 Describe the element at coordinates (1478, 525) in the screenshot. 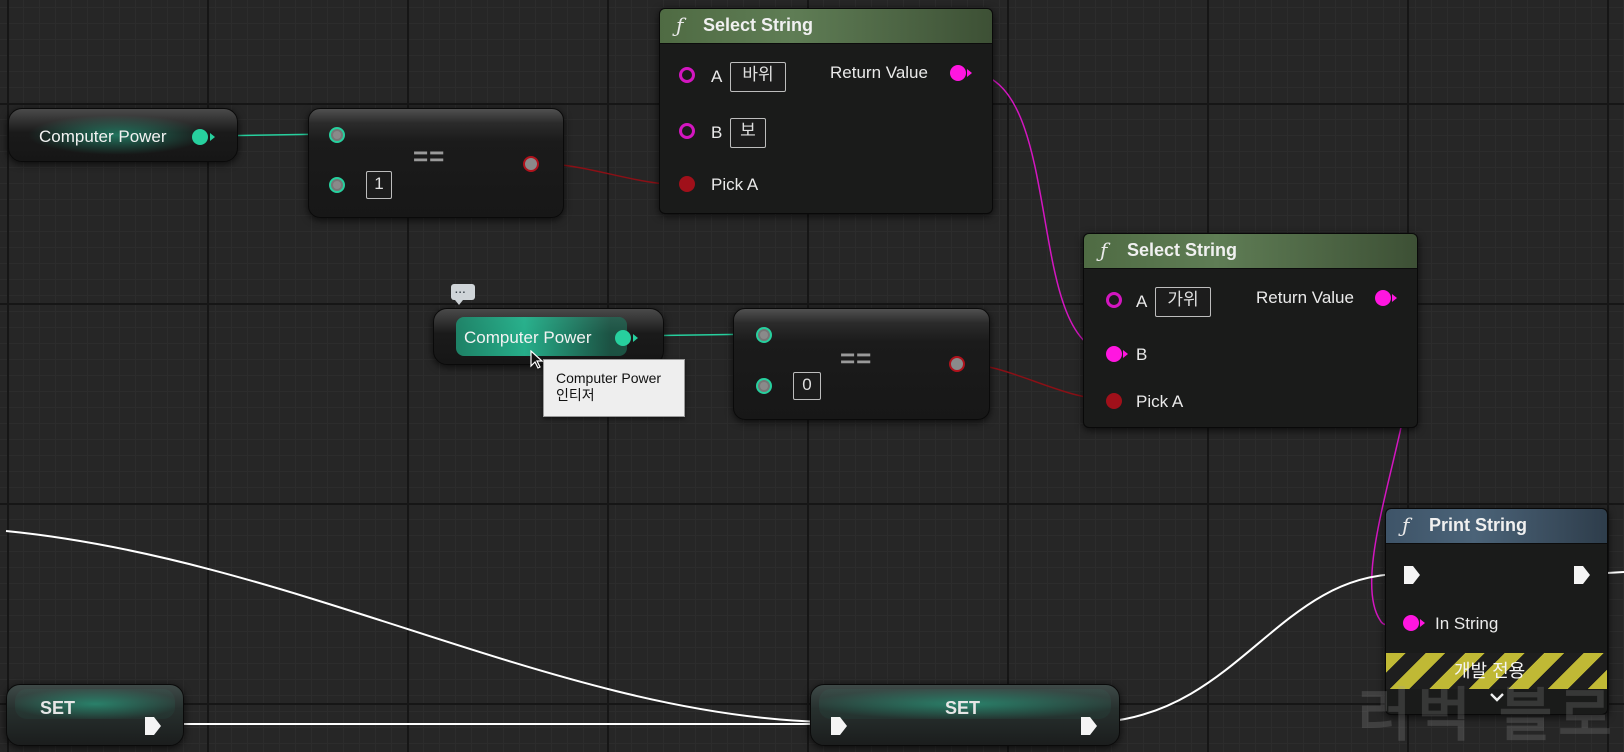

I see `node-title: Print String` at that location.